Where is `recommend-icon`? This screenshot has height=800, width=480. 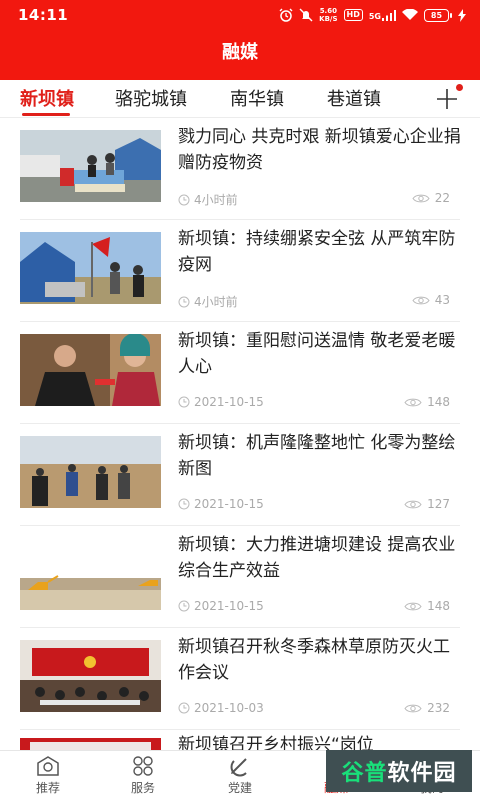
recommend-icon is located at coordinates (48, 766).